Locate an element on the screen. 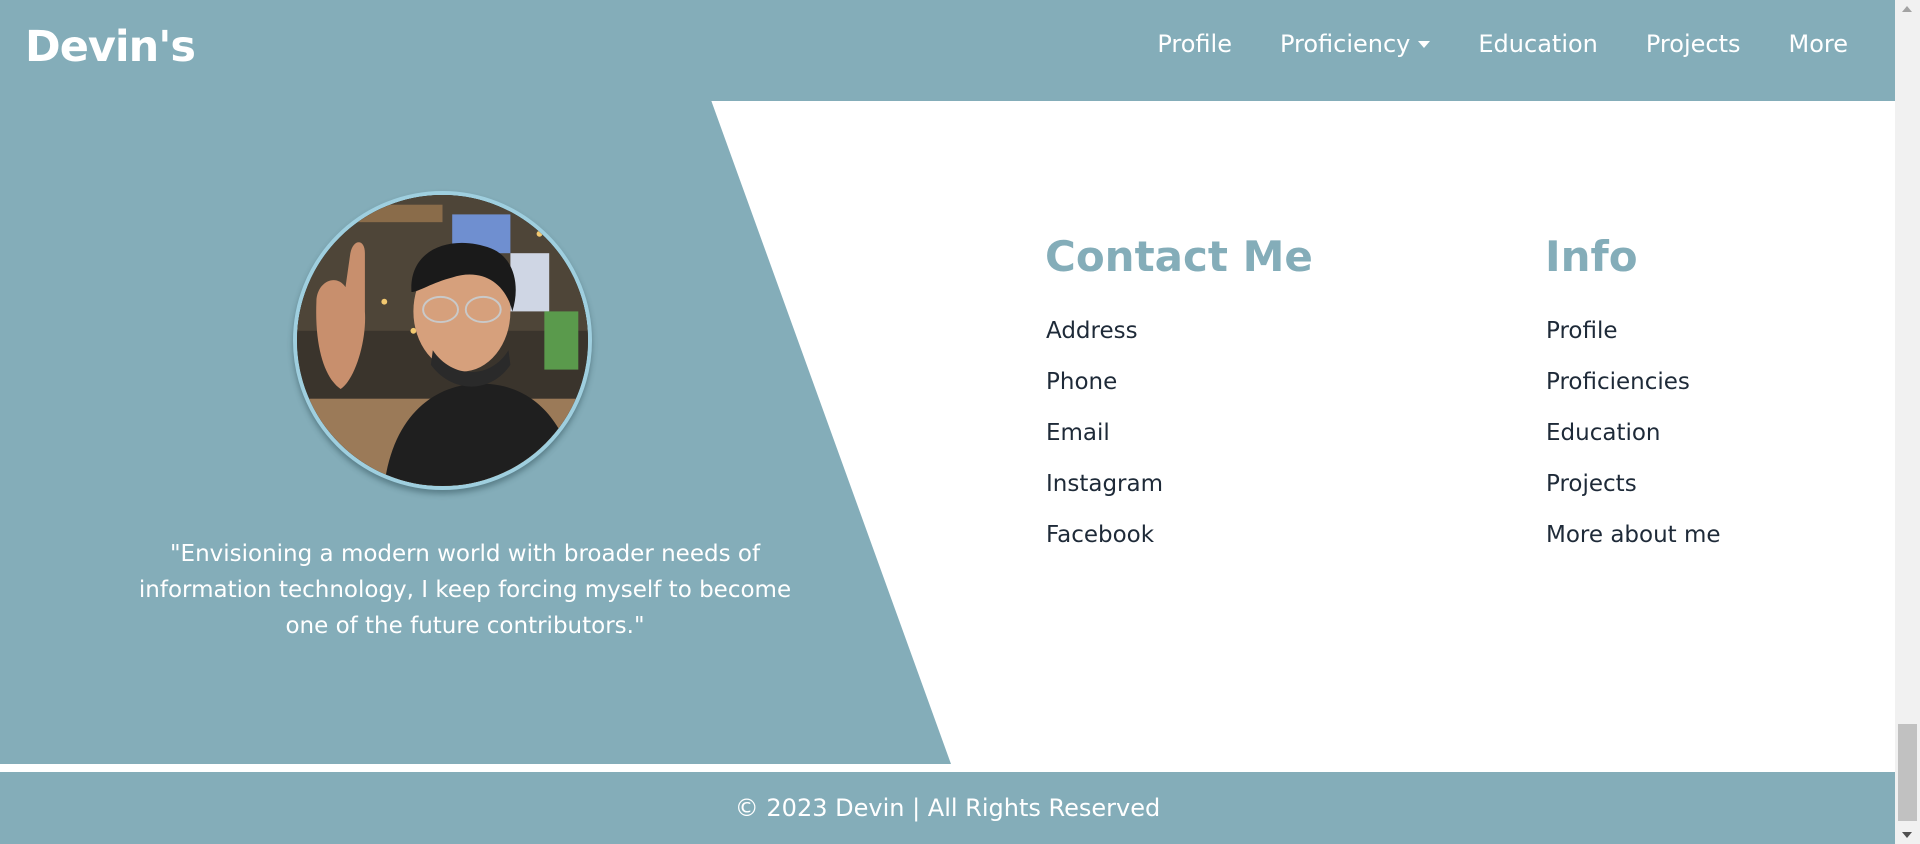 This screenshot has height=844, width=1920. scroll-up-arrow-icon is located at coordinates (1907, 9).